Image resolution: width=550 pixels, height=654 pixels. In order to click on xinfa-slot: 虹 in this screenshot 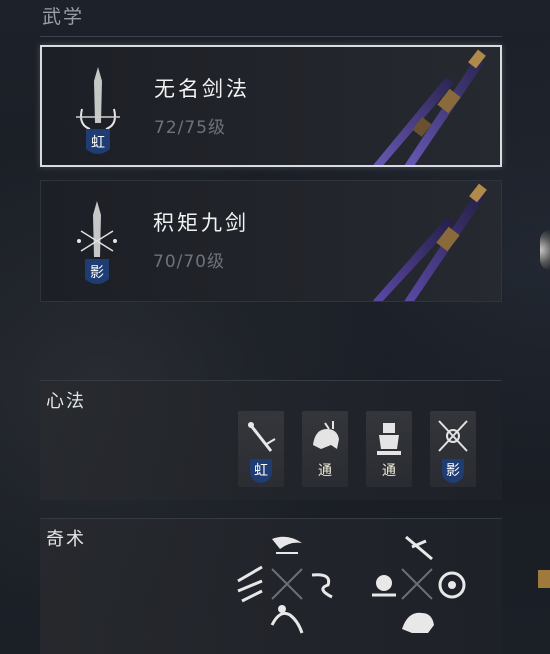, I will do `click(261, 449)`.